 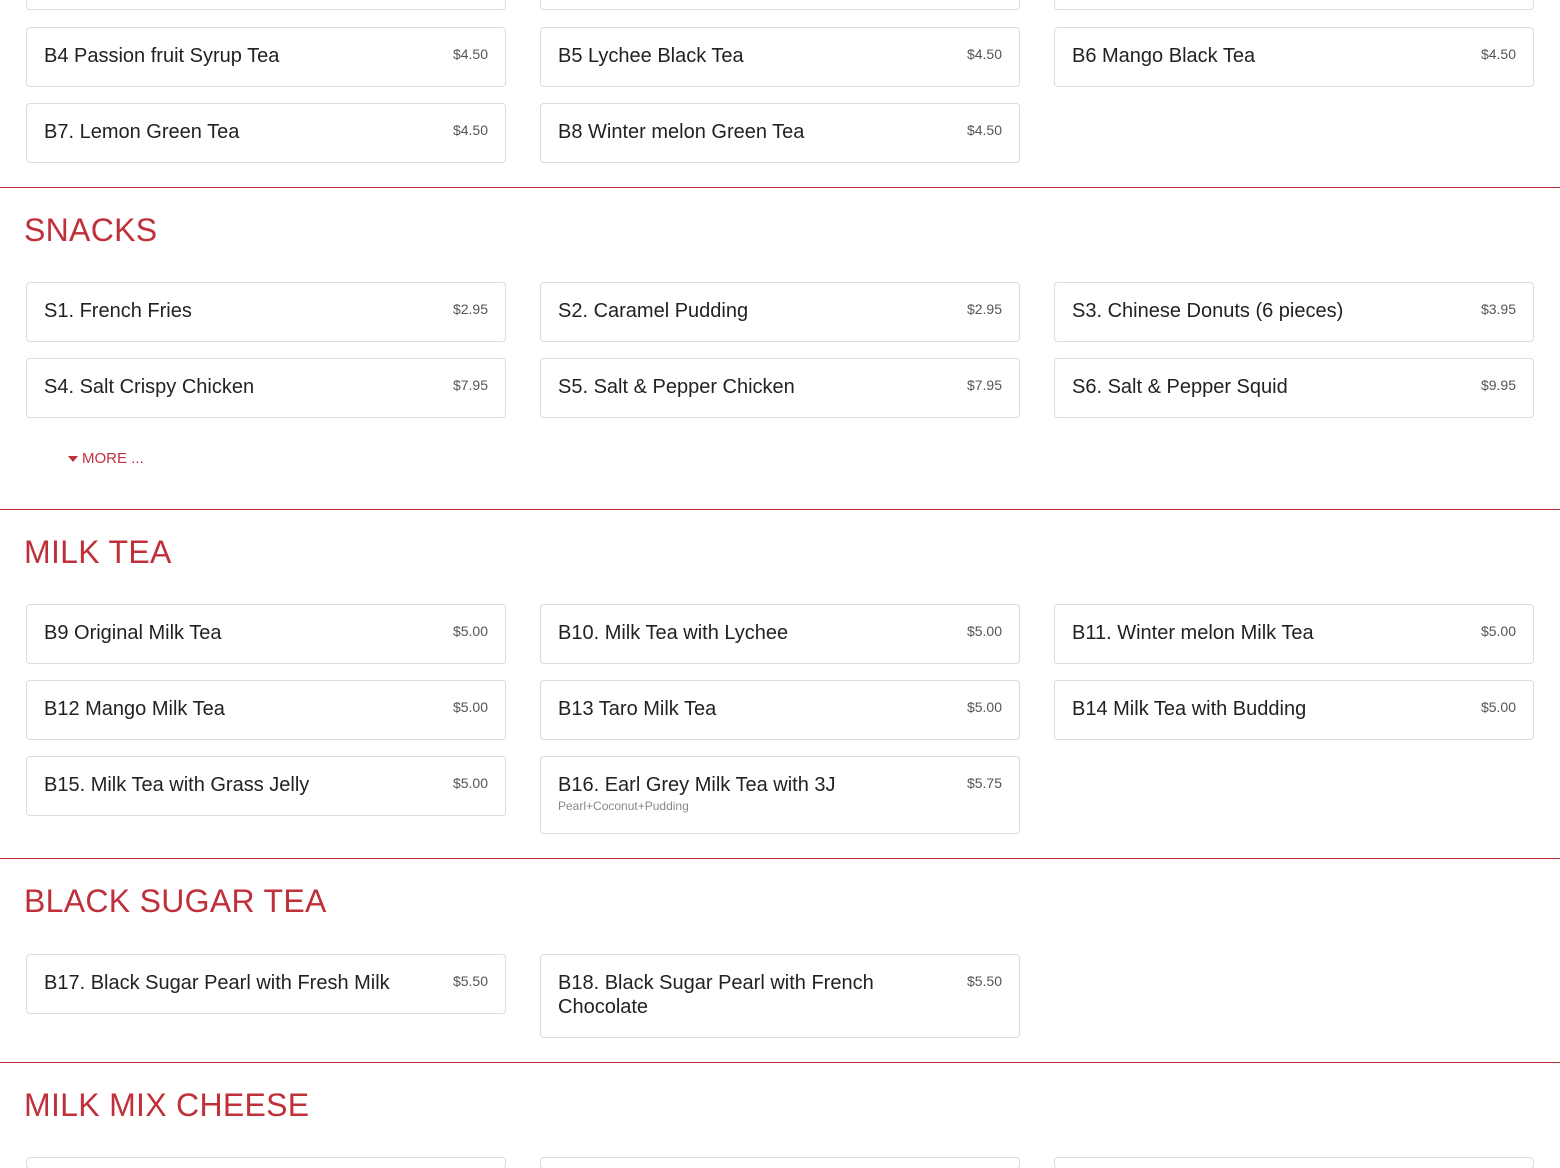 I want to click on menu-item-card: B12 Mango Milk Tea $5.00, so click(x=266, y=710).